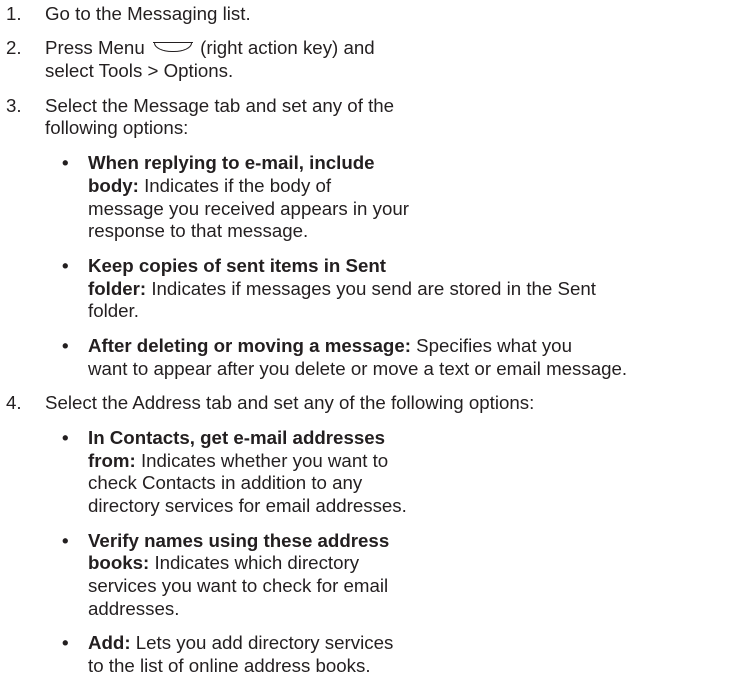 The image size is (731, 683). I want to click on option-line: directory services for email addresses., so click(247, 505).